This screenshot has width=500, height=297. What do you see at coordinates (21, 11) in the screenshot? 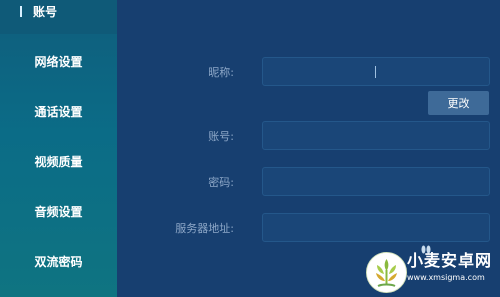
I see `active-indicator` at bounding box center [21, 11].